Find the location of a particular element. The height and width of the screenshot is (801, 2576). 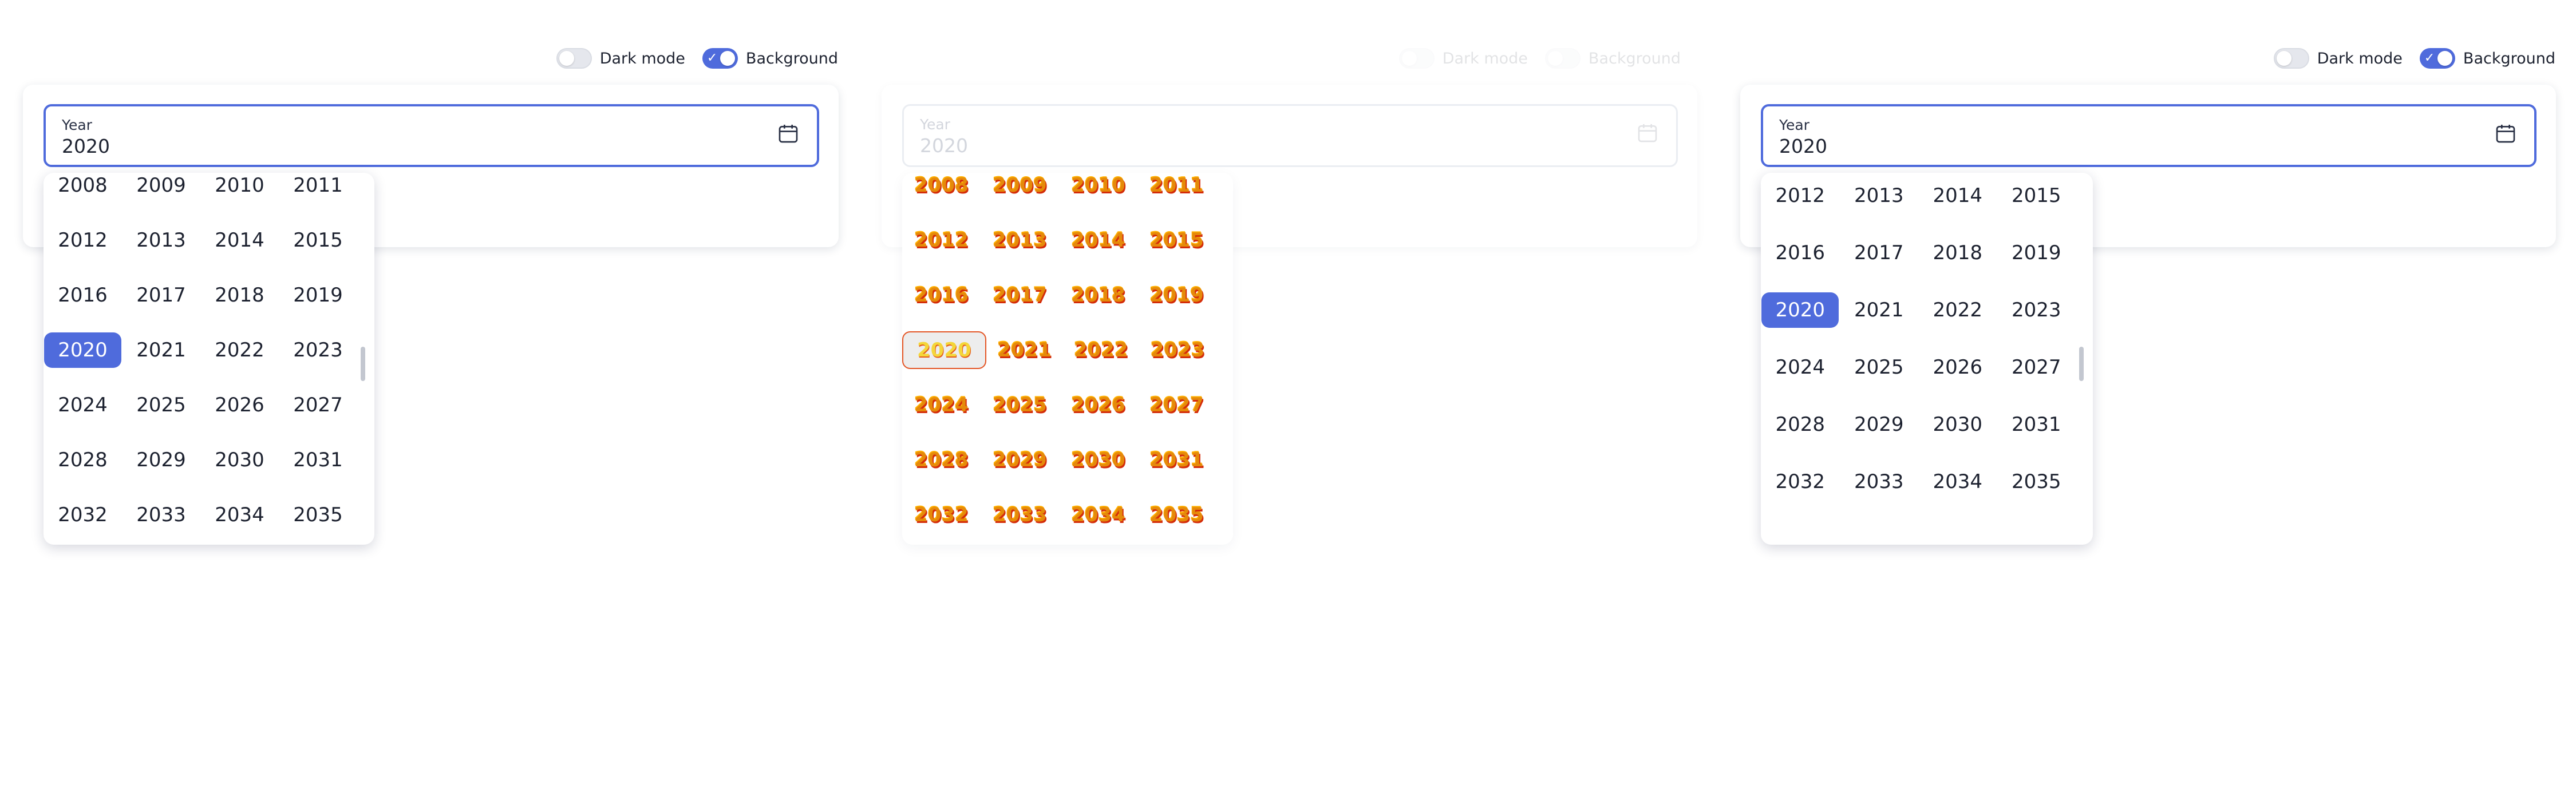

toggle-bar: Dark mode ✓ Background is located at coordinates (697, 58).